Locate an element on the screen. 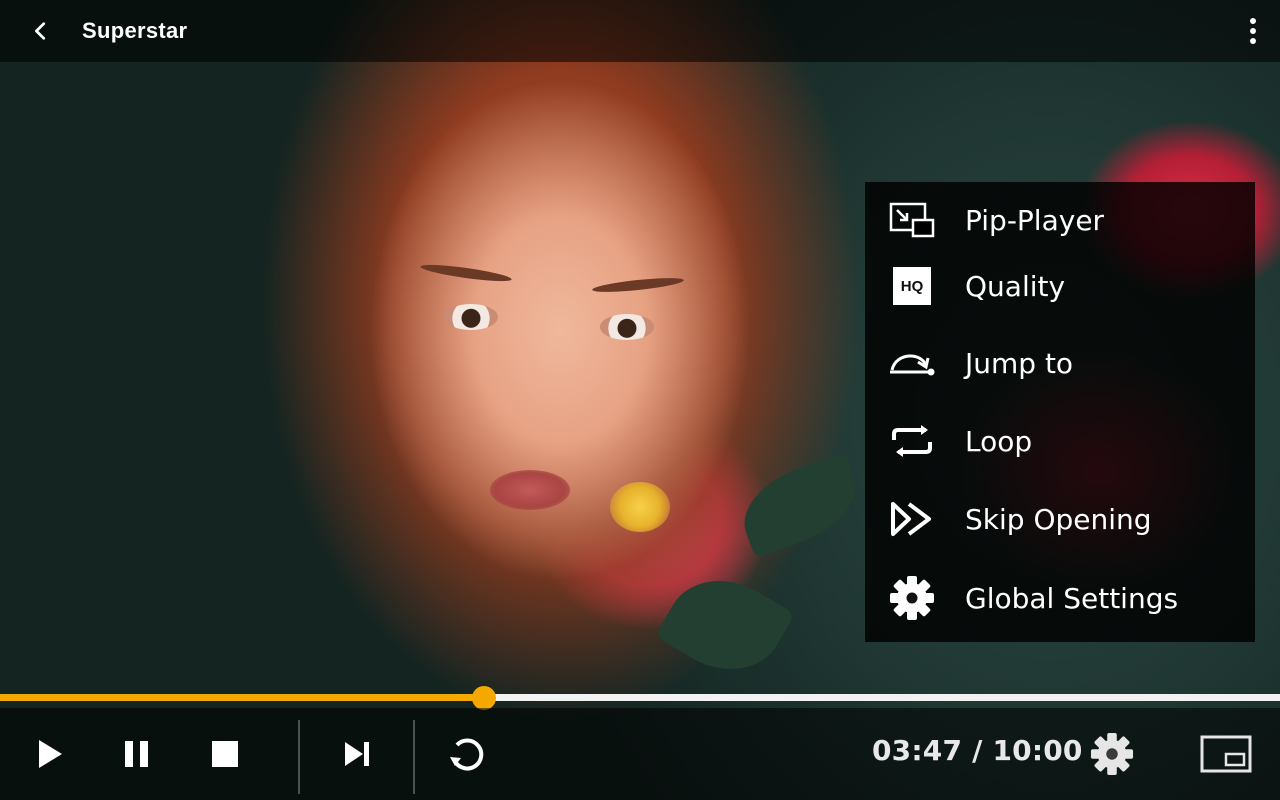  aspect-ratio-icon is located at coordinates (1226, 754).